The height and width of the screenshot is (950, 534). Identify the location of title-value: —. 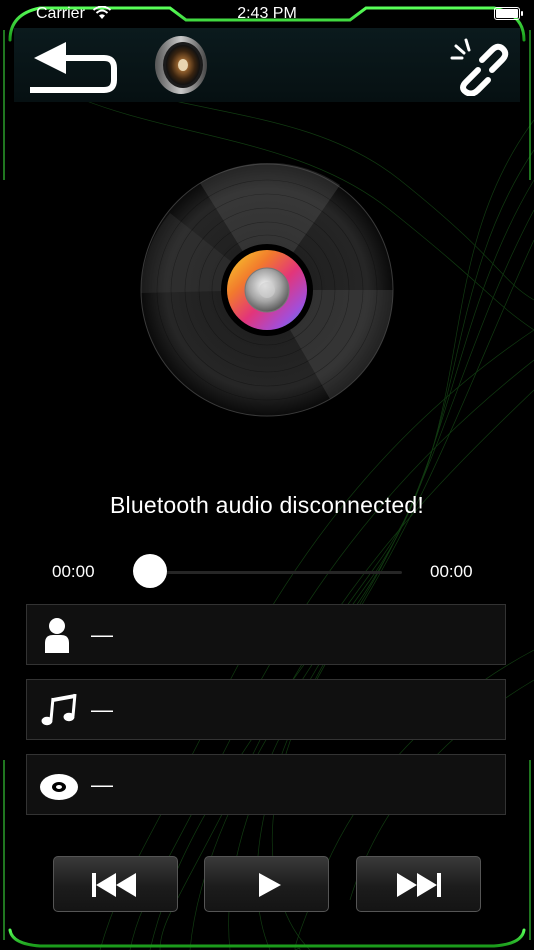
(102, 709).